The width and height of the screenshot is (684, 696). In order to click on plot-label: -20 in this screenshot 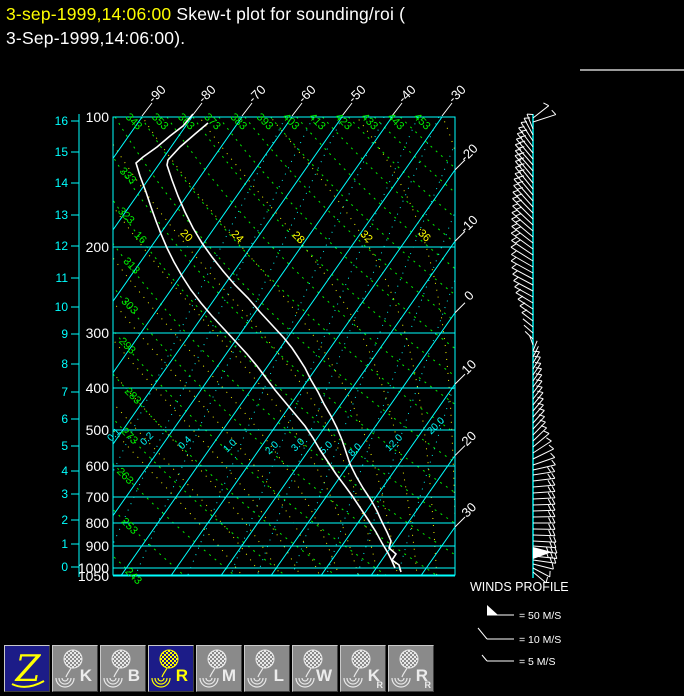, I will do `click(469, 153)`.